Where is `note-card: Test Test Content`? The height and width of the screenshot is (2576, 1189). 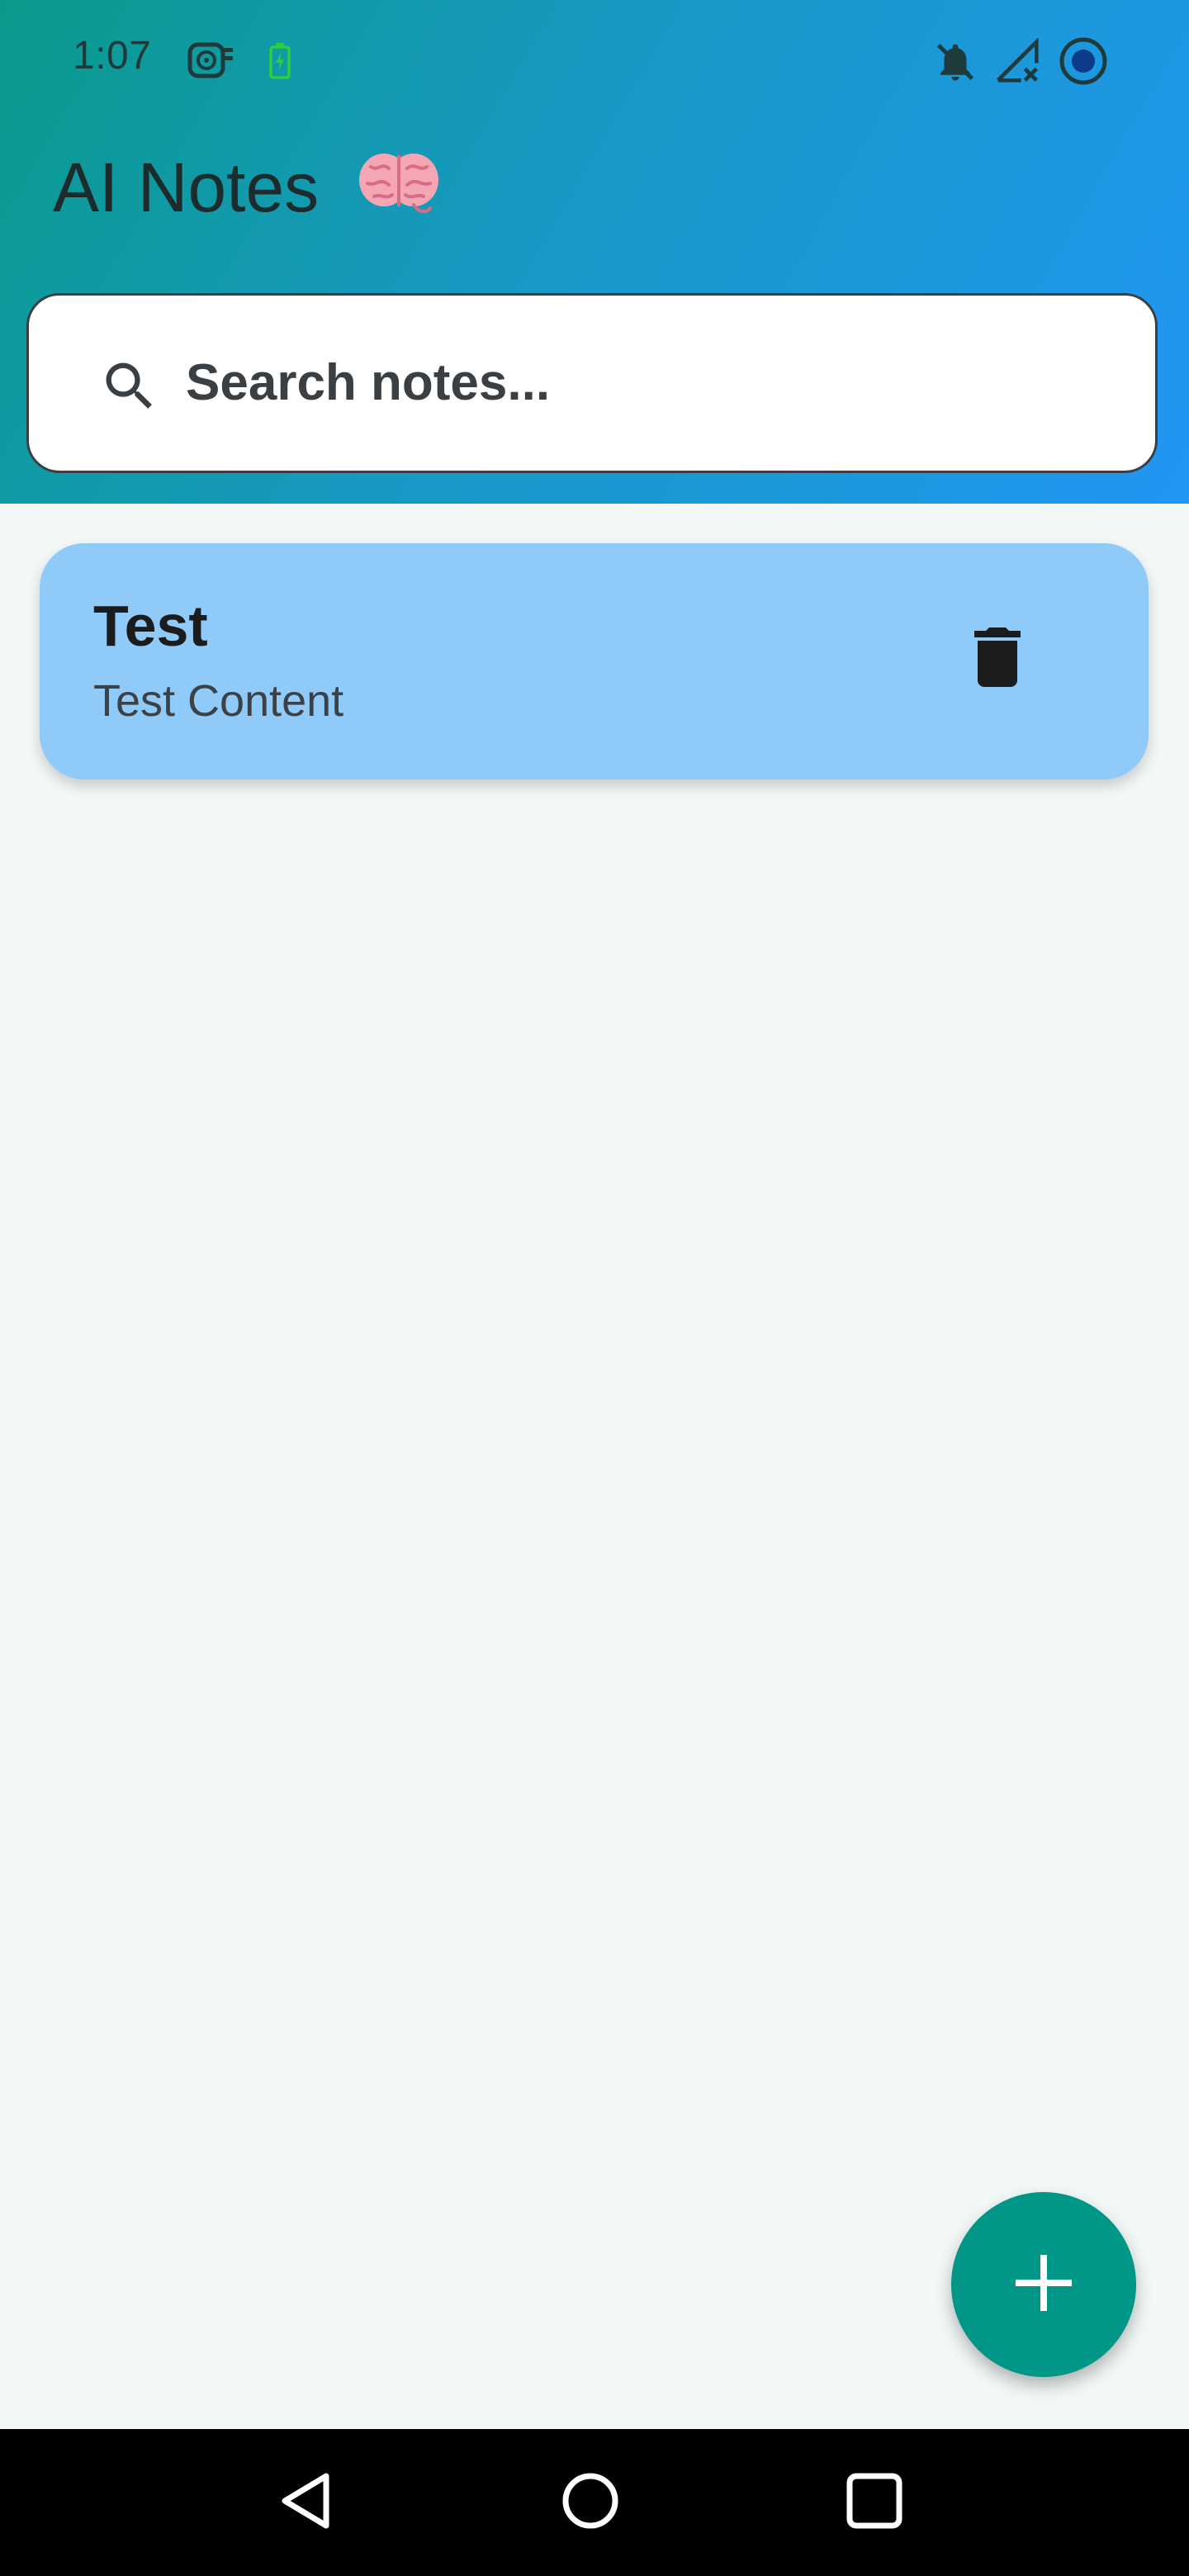
note-card: Test Test Content is located at coordinates (594, 661).